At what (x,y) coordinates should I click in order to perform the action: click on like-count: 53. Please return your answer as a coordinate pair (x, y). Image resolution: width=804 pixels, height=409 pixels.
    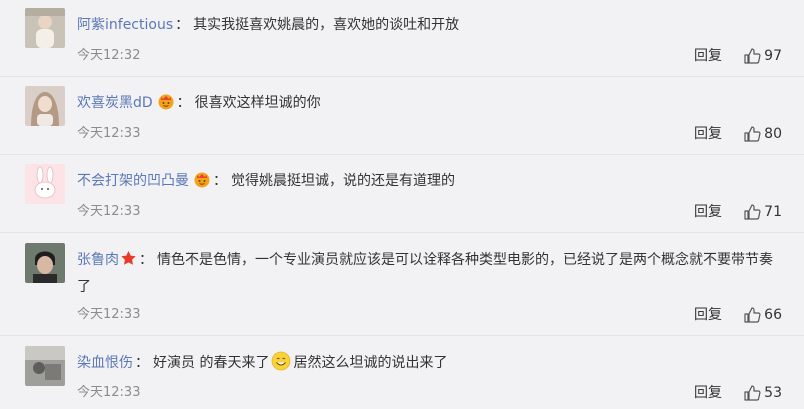
    Looking at the image, I should click on (773, 393).